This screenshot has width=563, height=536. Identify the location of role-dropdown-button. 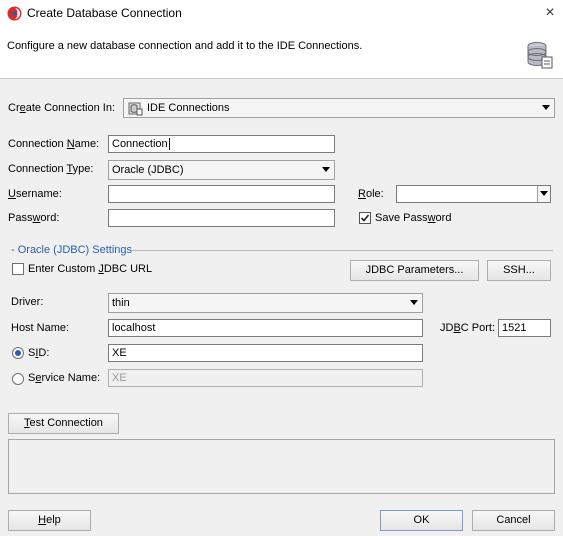
(543, 194).